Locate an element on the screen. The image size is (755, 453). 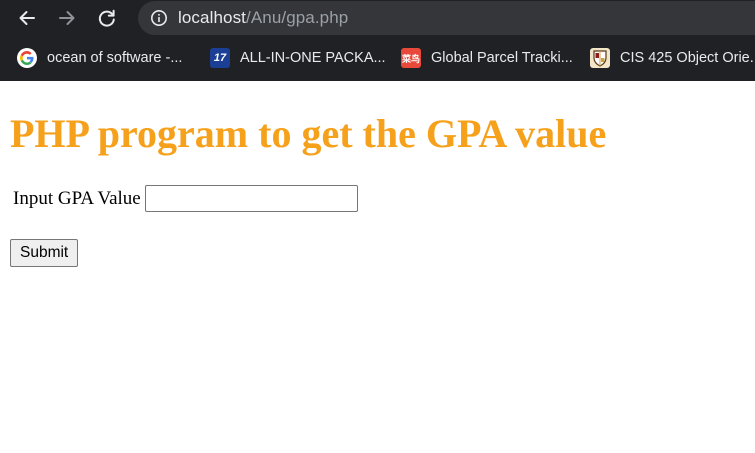
back-button is located at coordinates (27, 18).